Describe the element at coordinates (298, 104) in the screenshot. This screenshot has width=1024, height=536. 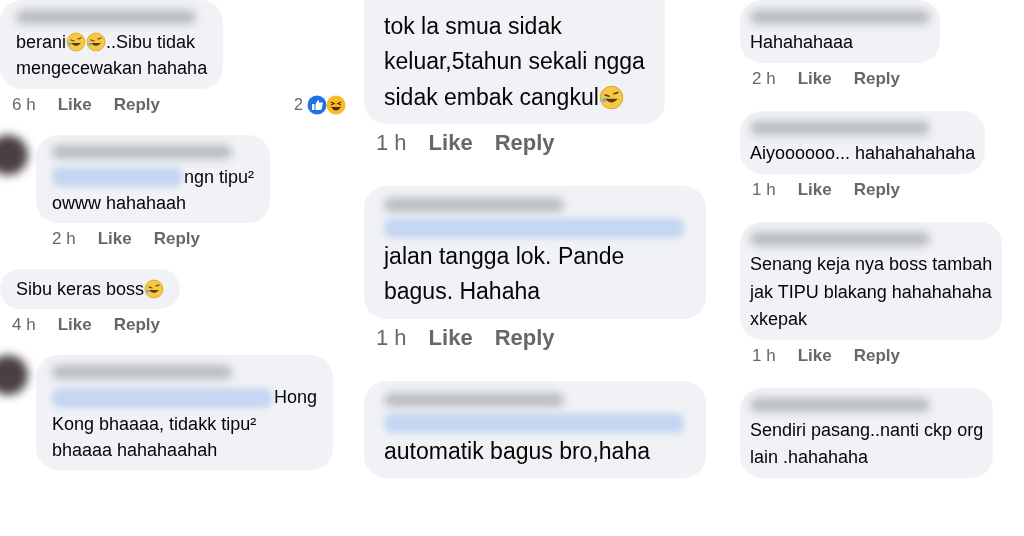
I see `reaction-count: 2` at that location.